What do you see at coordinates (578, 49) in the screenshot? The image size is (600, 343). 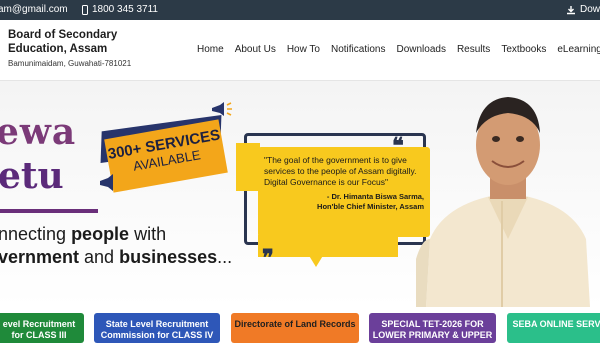 I see `nav-item-elearning: eLearning` at bounding box center [578, 49].